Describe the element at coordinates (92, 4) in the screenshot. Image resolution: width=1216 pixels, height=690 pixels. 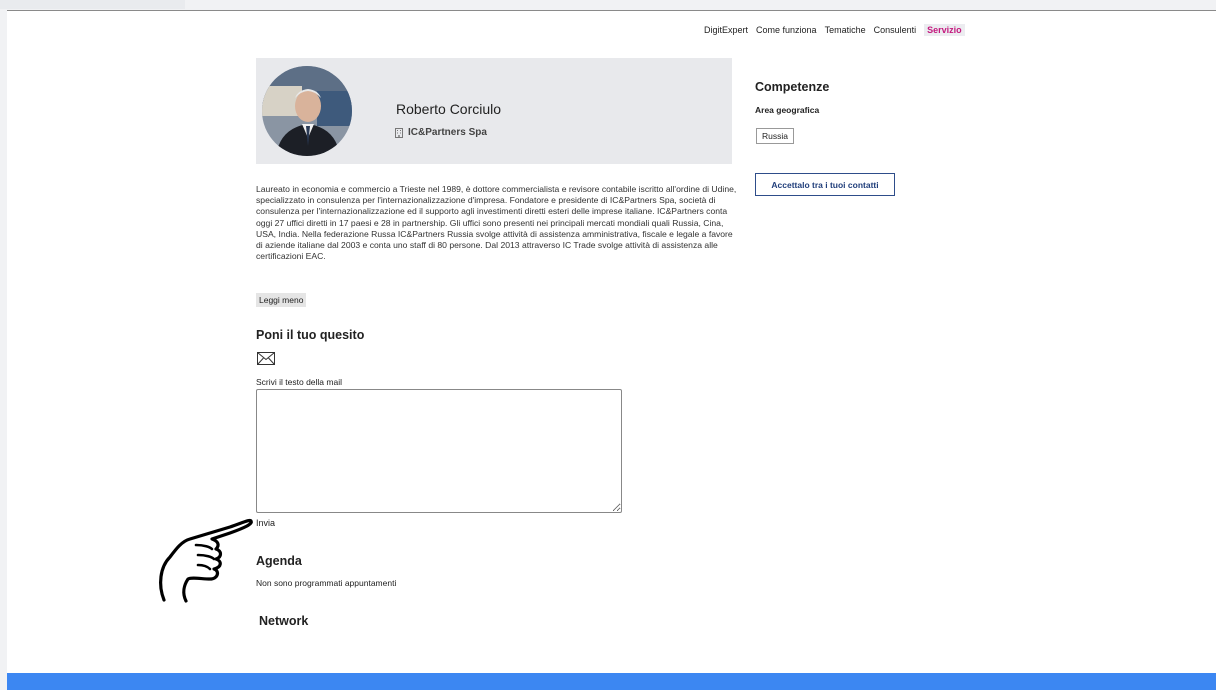
I see `top-left-strip` at that location.